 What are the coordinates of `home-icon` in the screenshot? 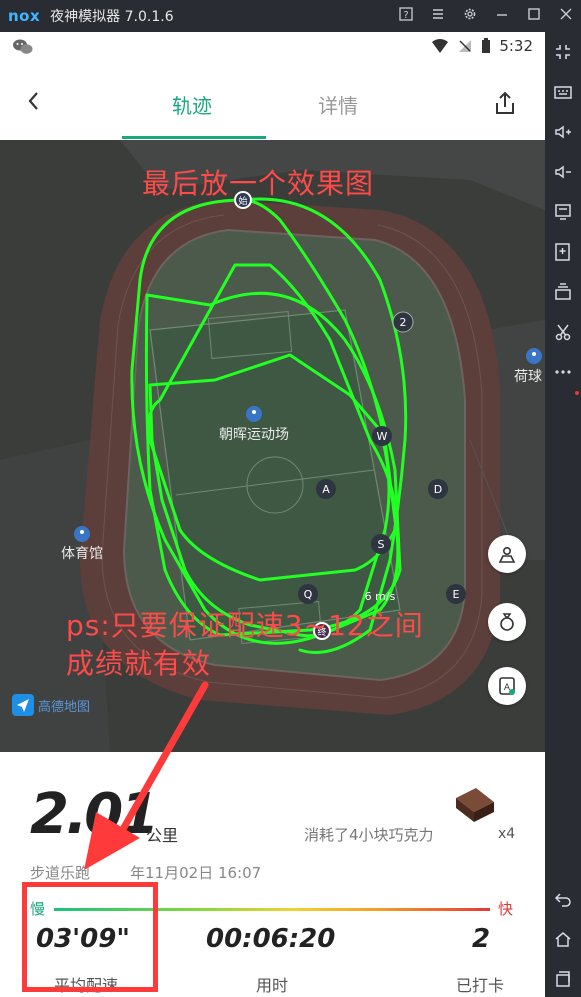 It's located at (563, 939).